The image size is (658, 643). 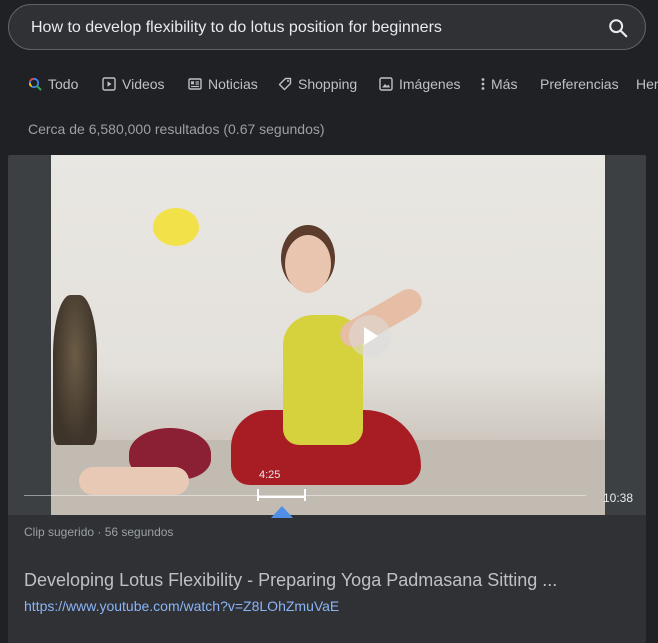 I want to click on clip-end-handle, so click(x=305, y=495).